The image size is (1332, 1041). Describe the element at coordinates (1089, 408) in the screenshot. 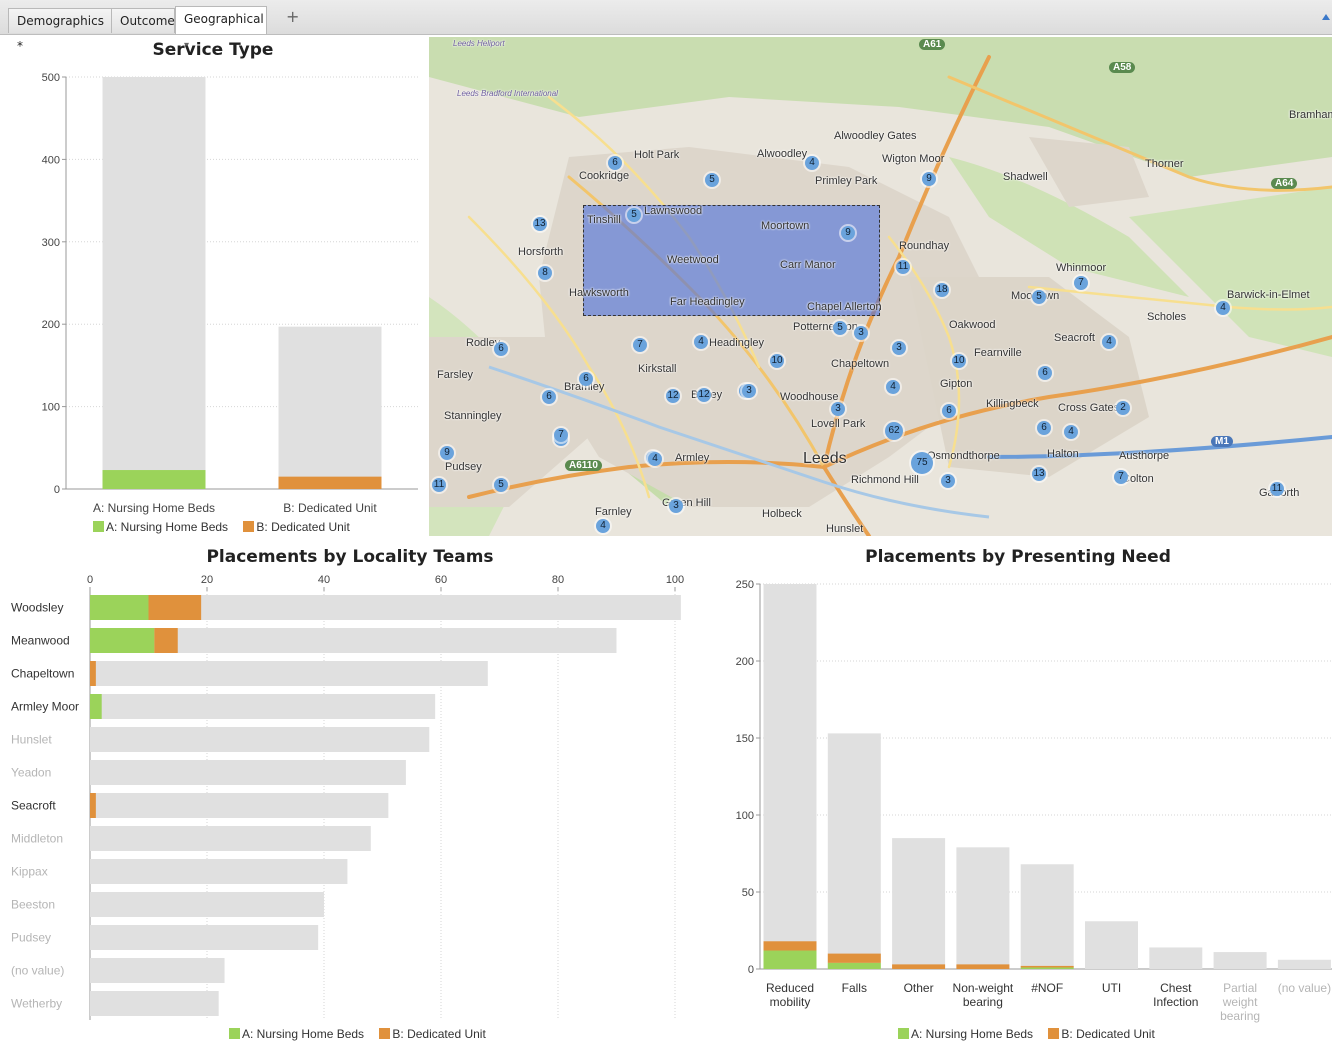

I see `map-place-label: Cross Gates` at that location.